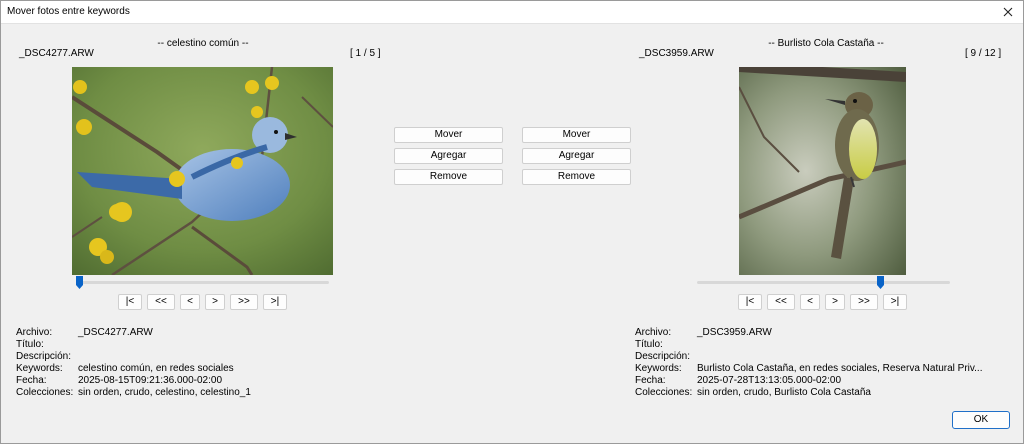 The width and height of the screenshot is (1024, 444). Describe the element at coordinates (30, 344) in the screenshot. I see `left-label-titulo: Título:` at that location.